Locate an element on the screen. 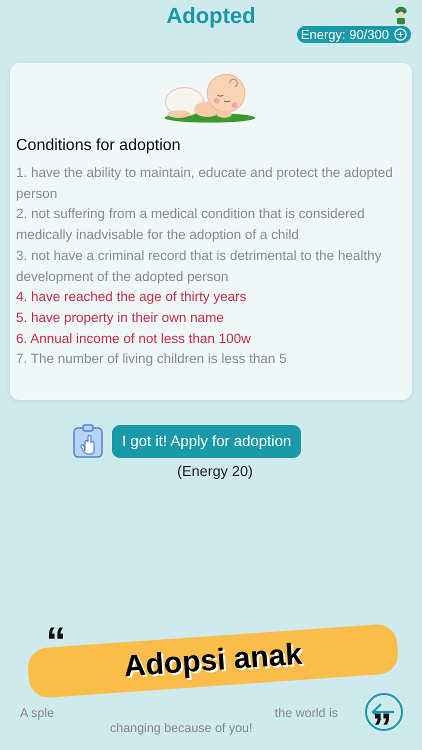 This screenshot has width=422, height=750. quote-text: changing because of you! is located at coordinates (181, 728).